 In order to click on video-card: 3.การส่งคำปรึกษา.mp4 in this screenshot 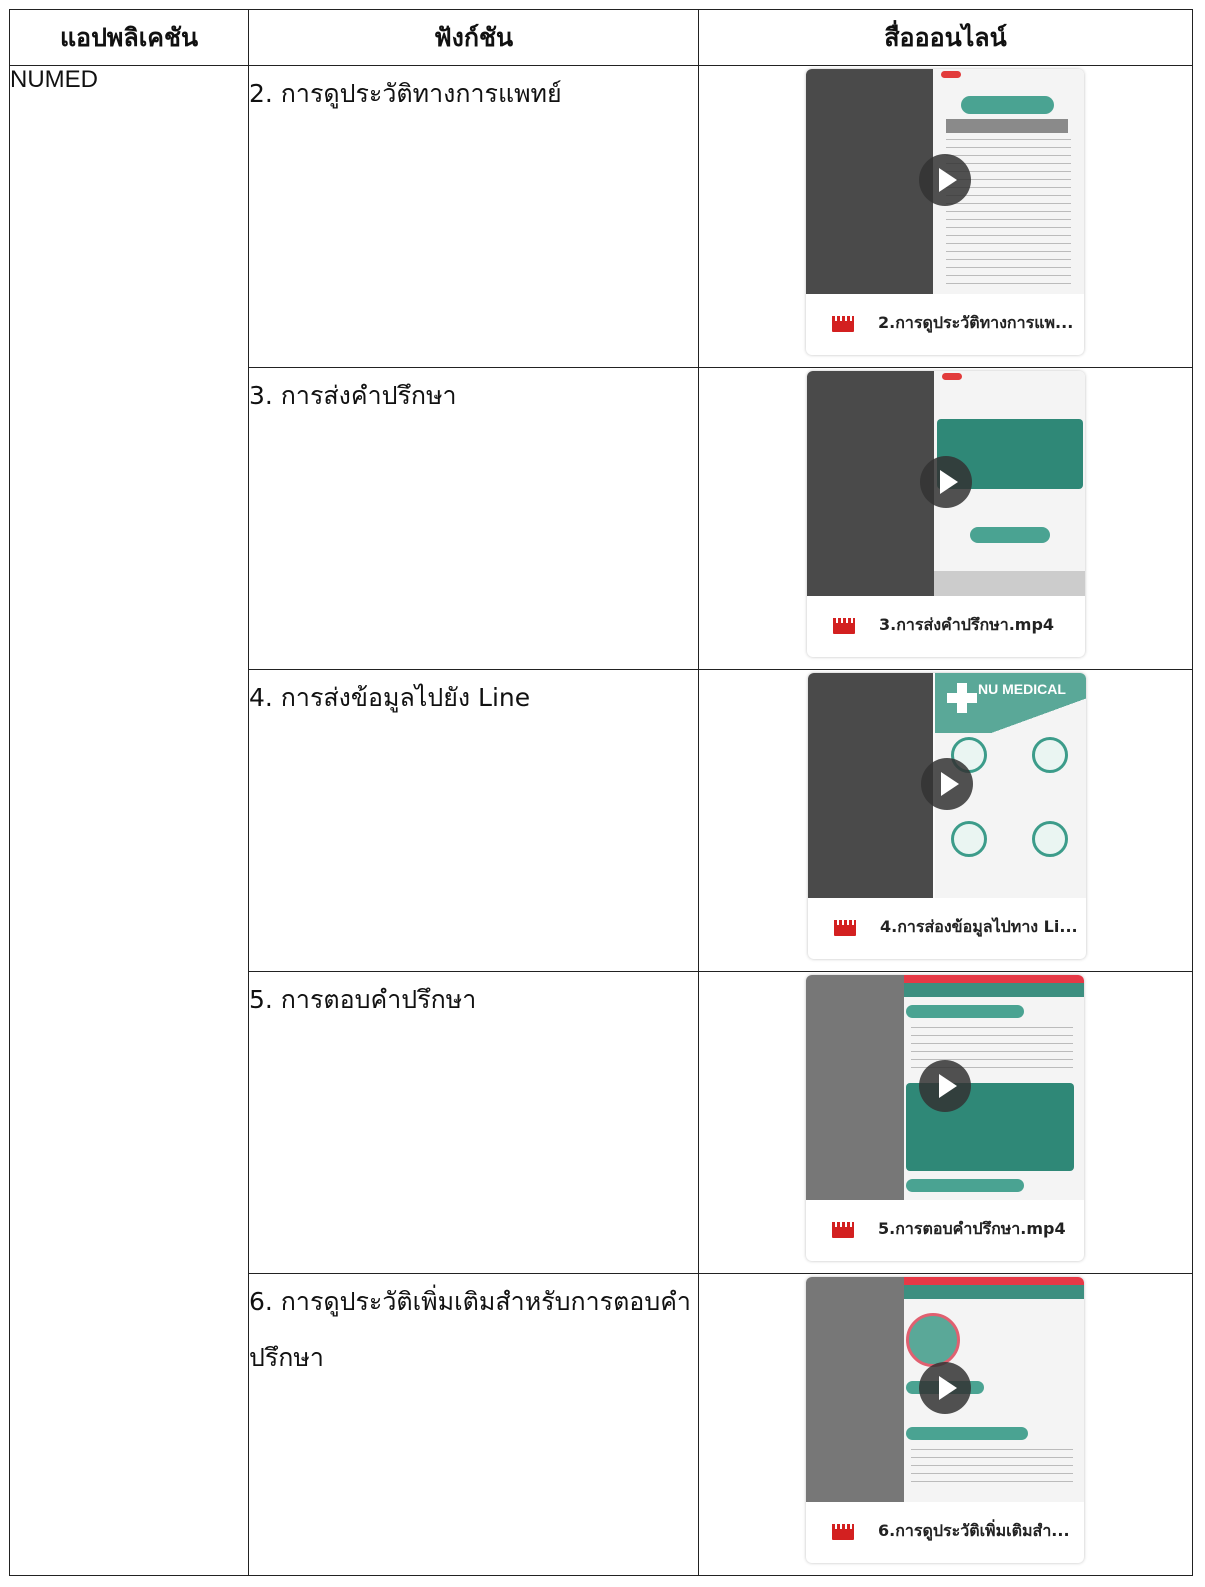, I will do `click(946, 514)`.